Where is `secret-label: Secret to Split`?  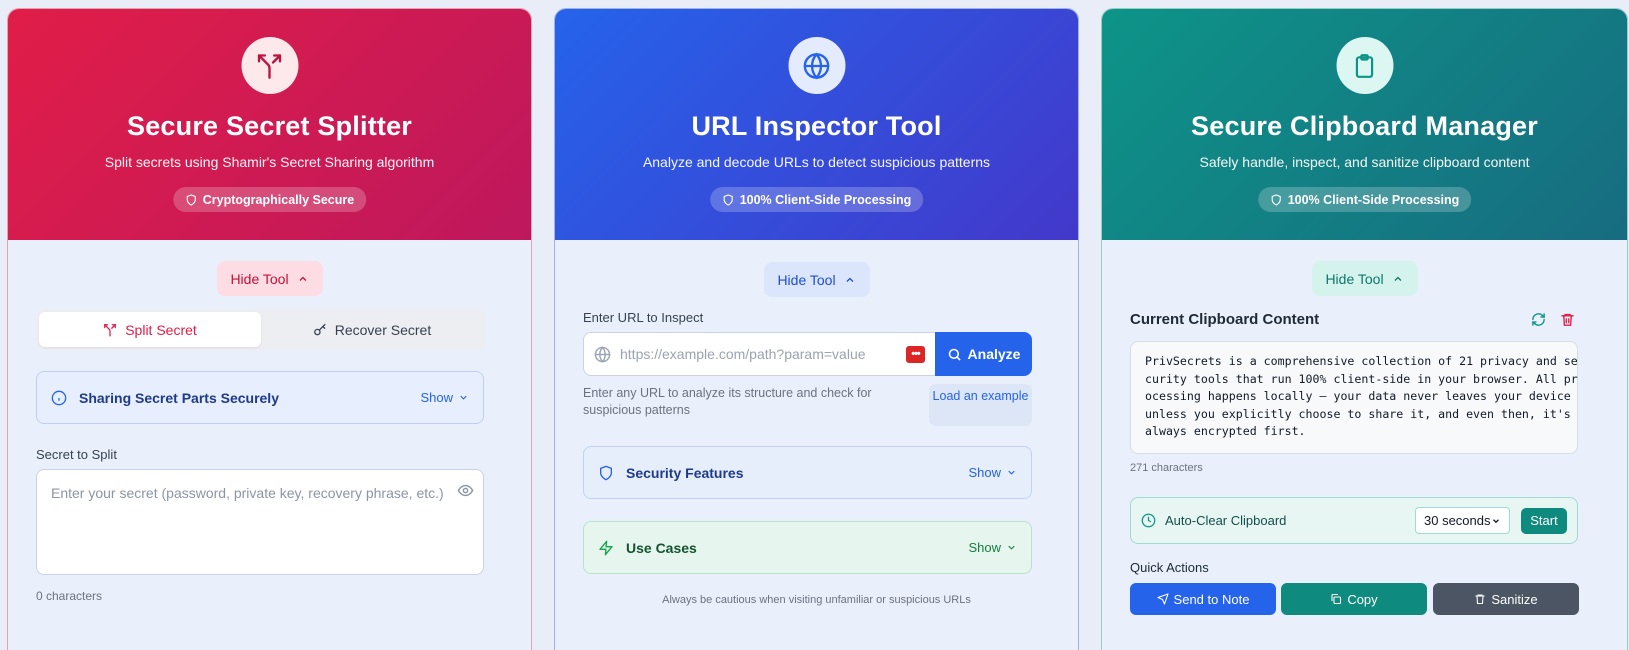
secret-label: Secret to Split is located at coordinates (76, 454).